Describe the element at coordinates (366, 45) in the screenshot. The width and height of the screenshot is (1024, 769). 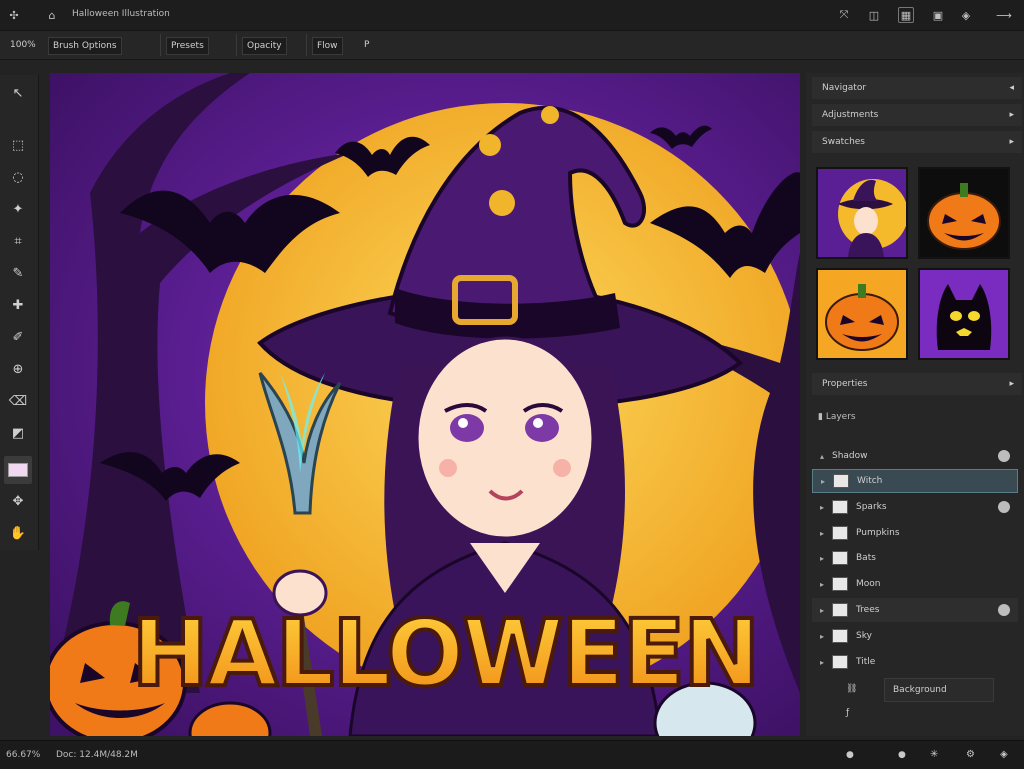
I see `pressure-toggle: P` at that location.